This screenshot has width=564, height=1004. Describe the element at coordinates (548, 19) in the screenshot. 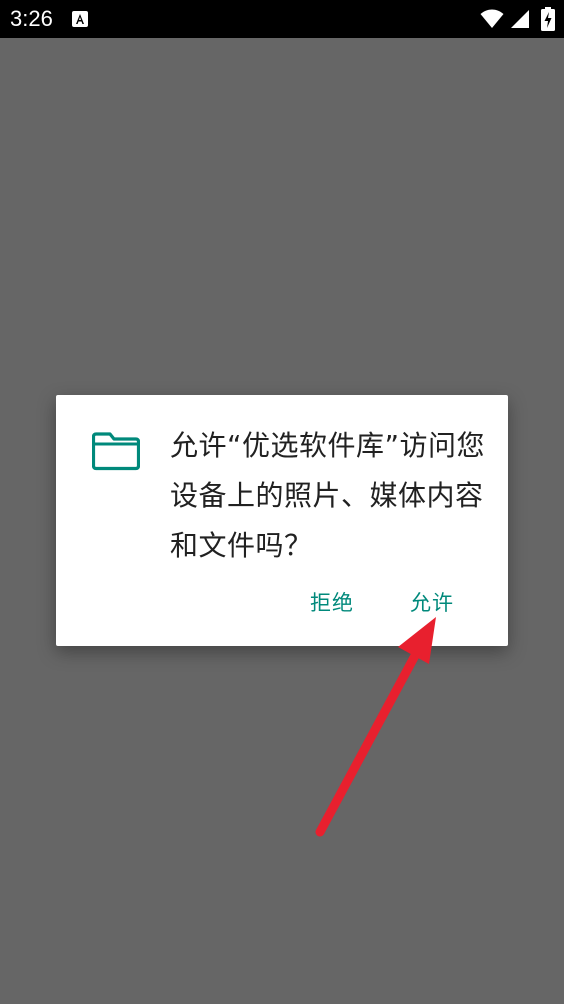

I see `battery-charging-icon` at that location.